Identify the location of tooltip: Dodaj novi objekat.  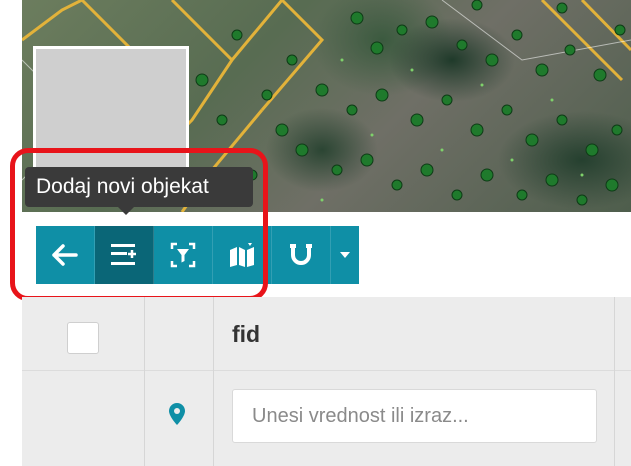
(139, 187).